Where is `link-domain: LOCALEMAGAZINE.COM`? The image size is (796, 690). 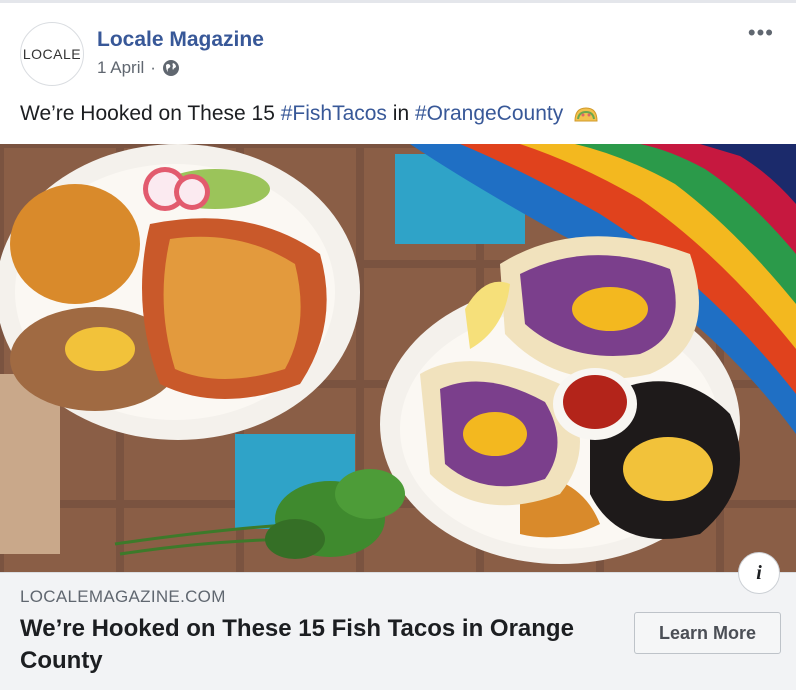 link-domain: LOCALEMAGAZINE.COM is located at coordinates (123, 596).